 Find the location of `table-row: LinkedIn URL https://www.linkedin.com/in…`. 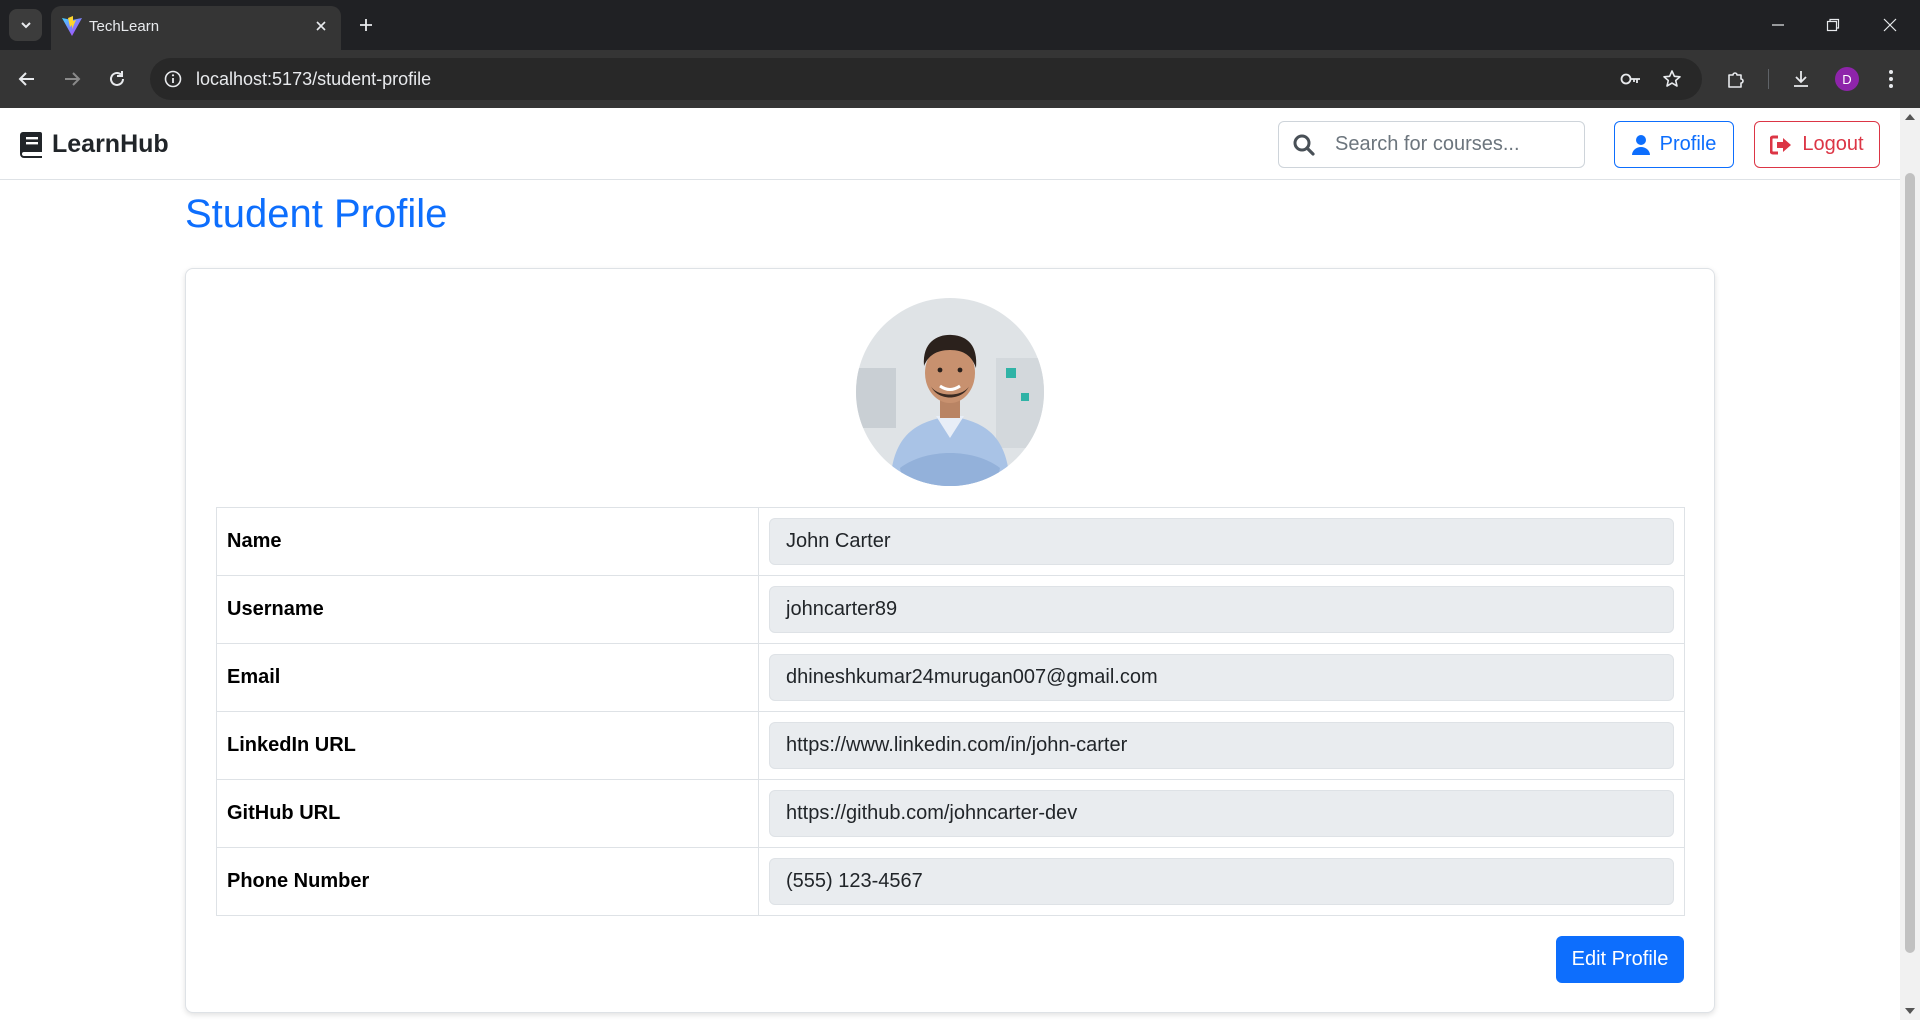

table-row: LinkedIn URL https://www.linkedin.com/in… is located at coordinates (950, 745).